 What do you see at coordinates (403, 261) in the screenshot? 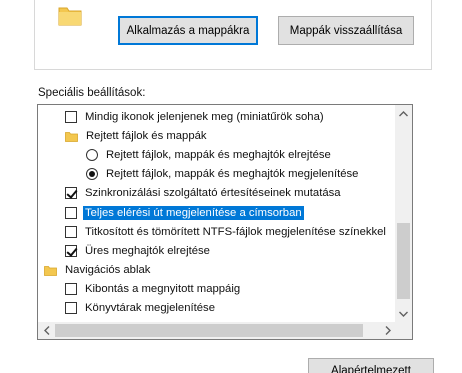
I see `vertical-scroll-thumb` at bounding box center [403, 261].